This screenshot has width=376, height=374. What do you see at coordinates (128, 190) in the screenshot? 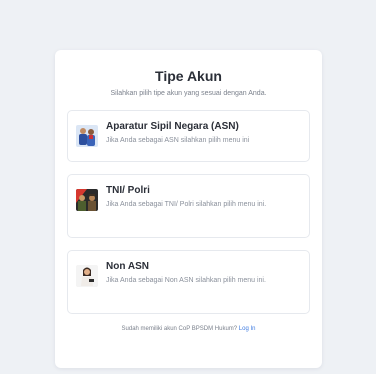
I see `option-tni-polri-title: TNI/ Polri` at bounding box center [128, 190].